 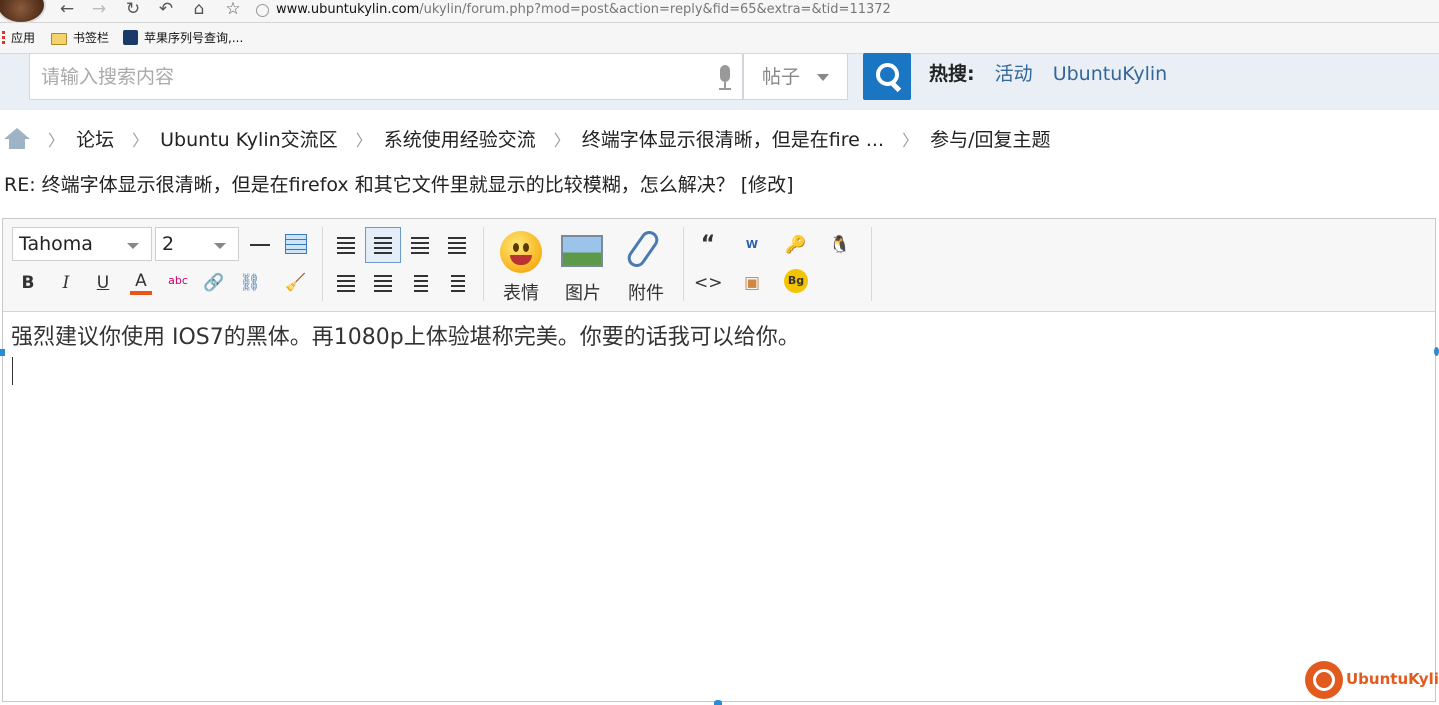 I want to click on edit-subject-link: [修改], so click(x=767, y=185).